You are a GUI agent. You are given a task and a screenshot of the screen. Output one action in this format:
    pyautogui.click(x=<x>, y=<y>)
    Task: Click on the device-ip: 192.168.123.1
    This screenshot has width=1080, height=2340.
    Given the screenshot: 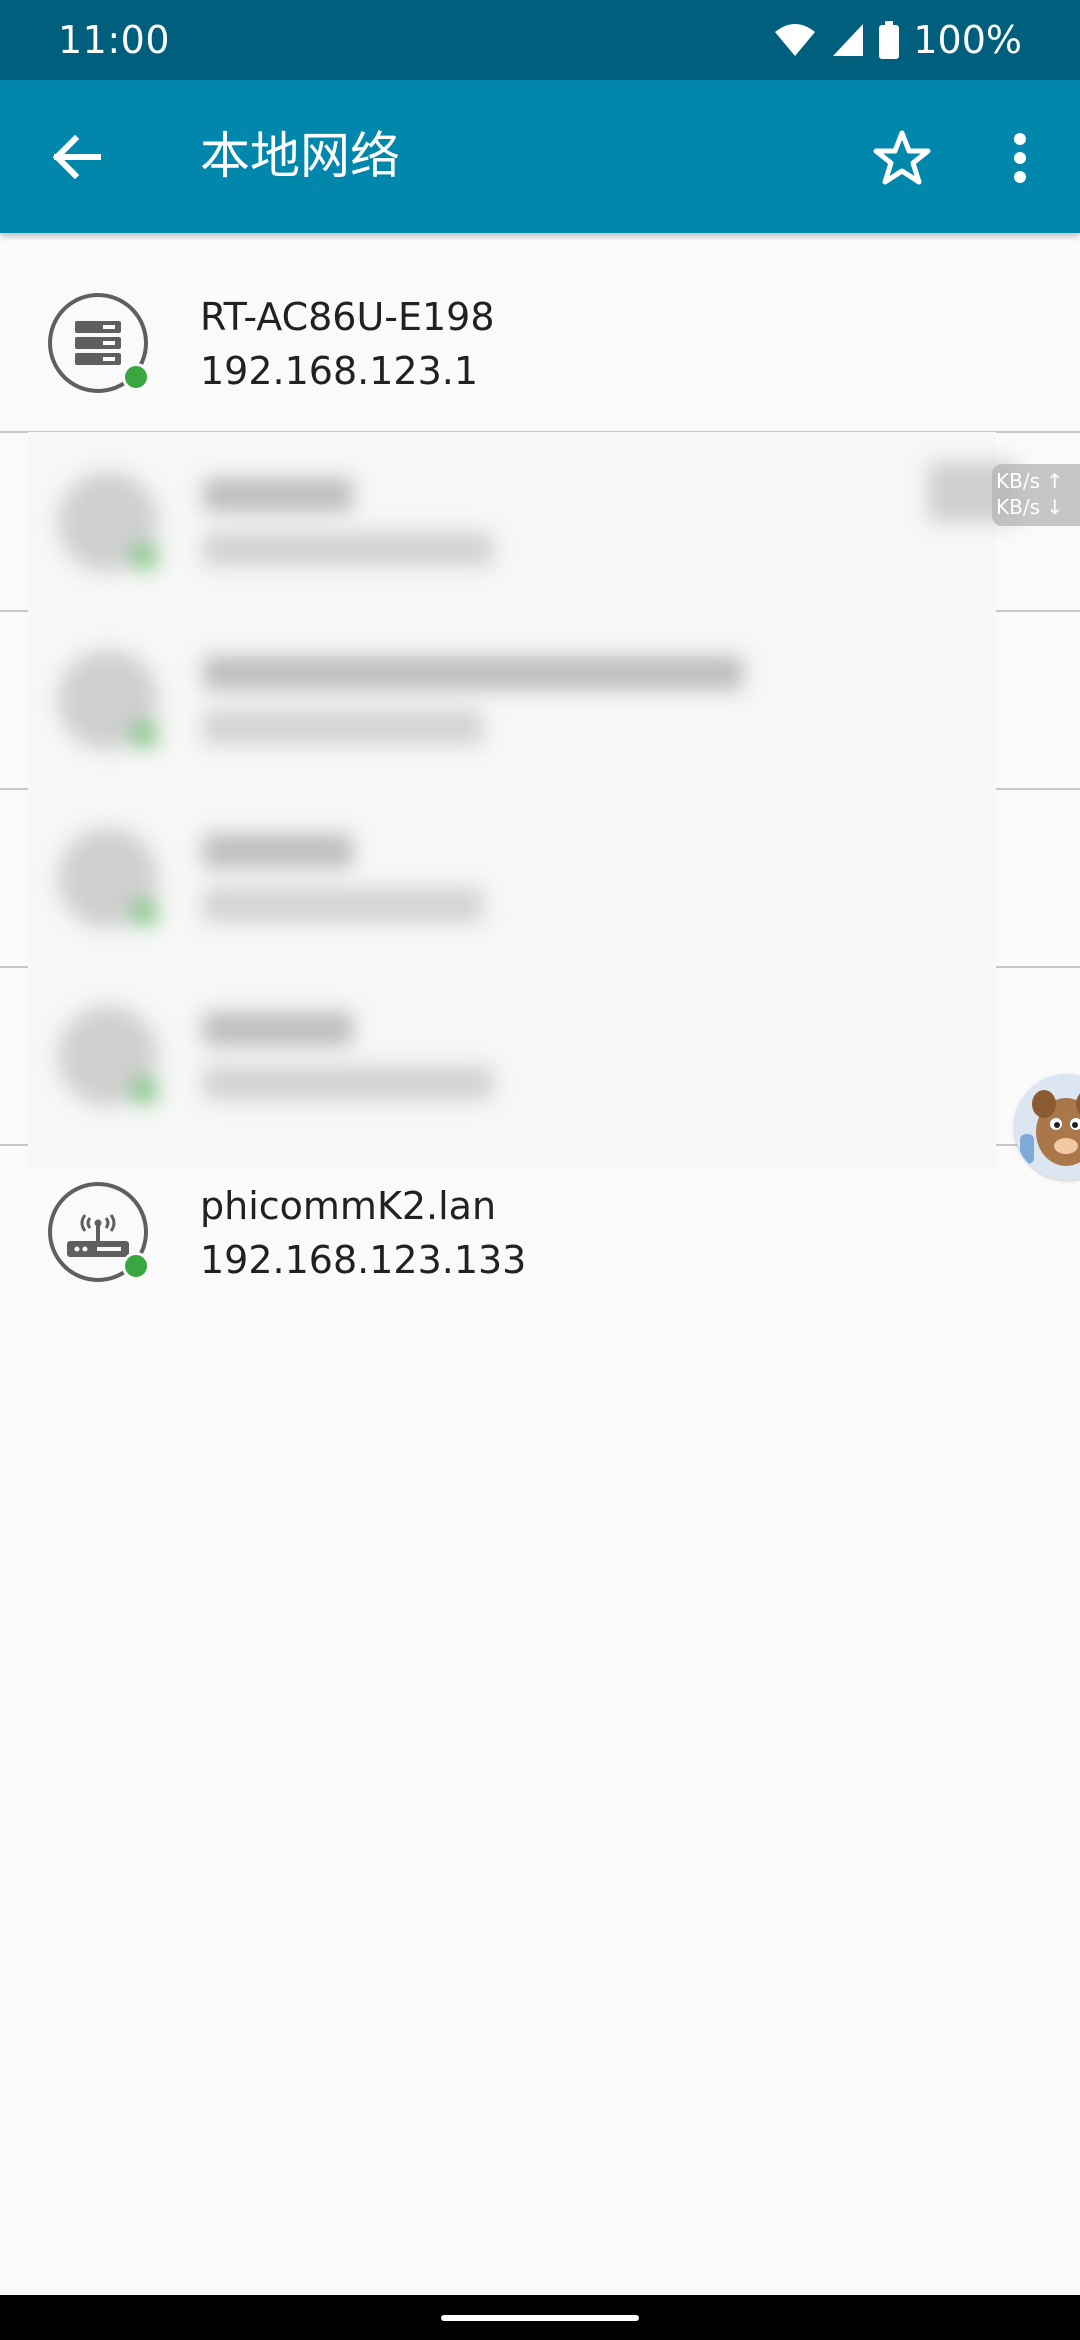 What is the action you would take?
    pyautogui.click(x=339, y=371)
    